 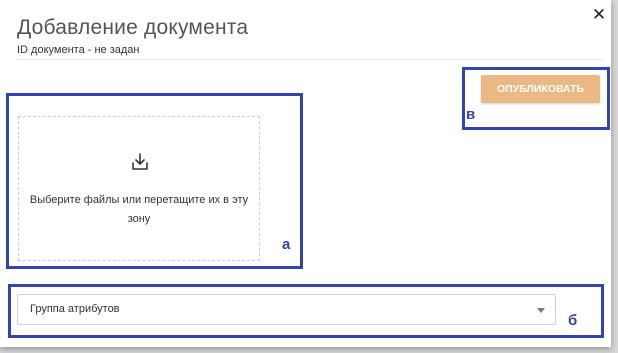 What do you see at coordinates (78, 50) in the screenshot?
I see `document-id-label: ID документа - не задан` at bounding box center [78, 50].